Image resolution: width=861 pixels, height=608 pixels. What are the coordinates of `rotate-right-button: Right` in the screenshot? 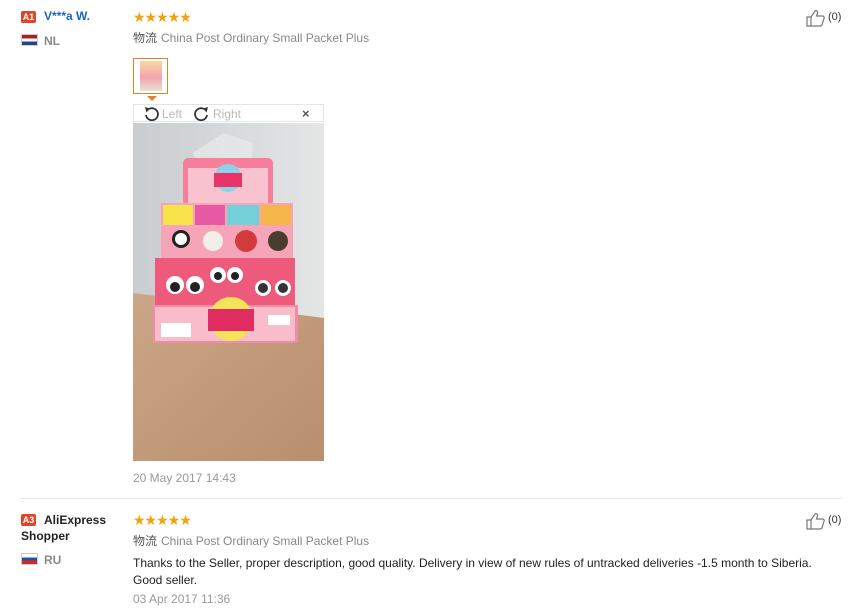 It's located at (227, 114).